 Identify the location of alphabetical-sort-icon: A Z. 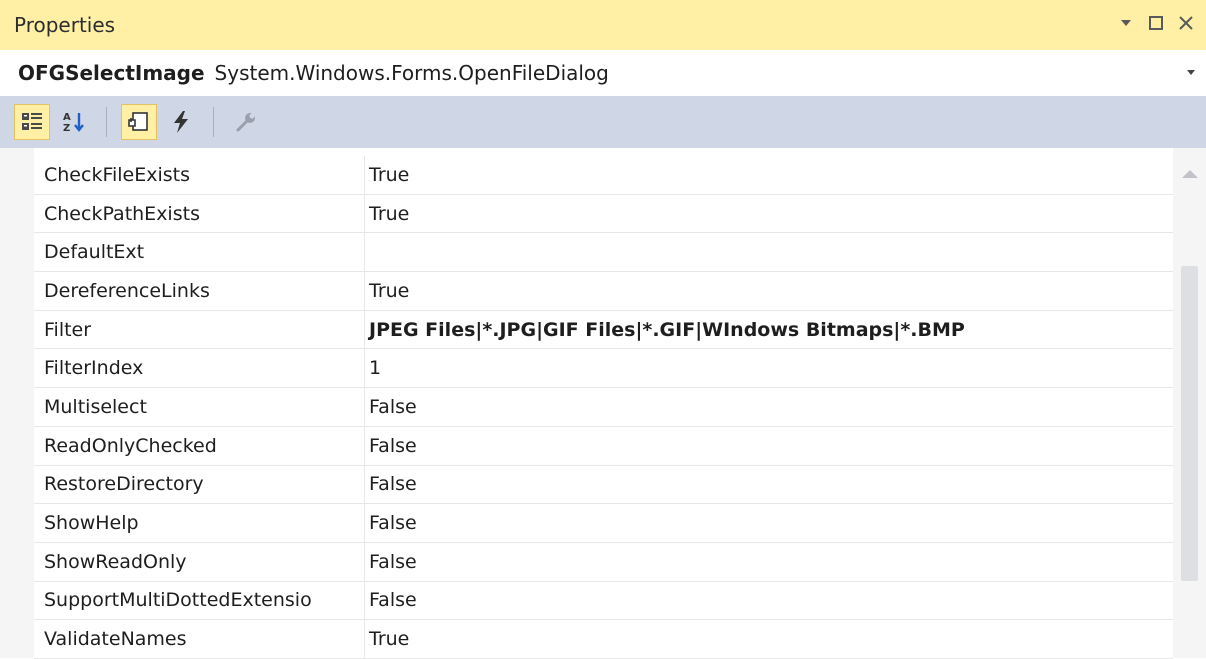
(73, 123).